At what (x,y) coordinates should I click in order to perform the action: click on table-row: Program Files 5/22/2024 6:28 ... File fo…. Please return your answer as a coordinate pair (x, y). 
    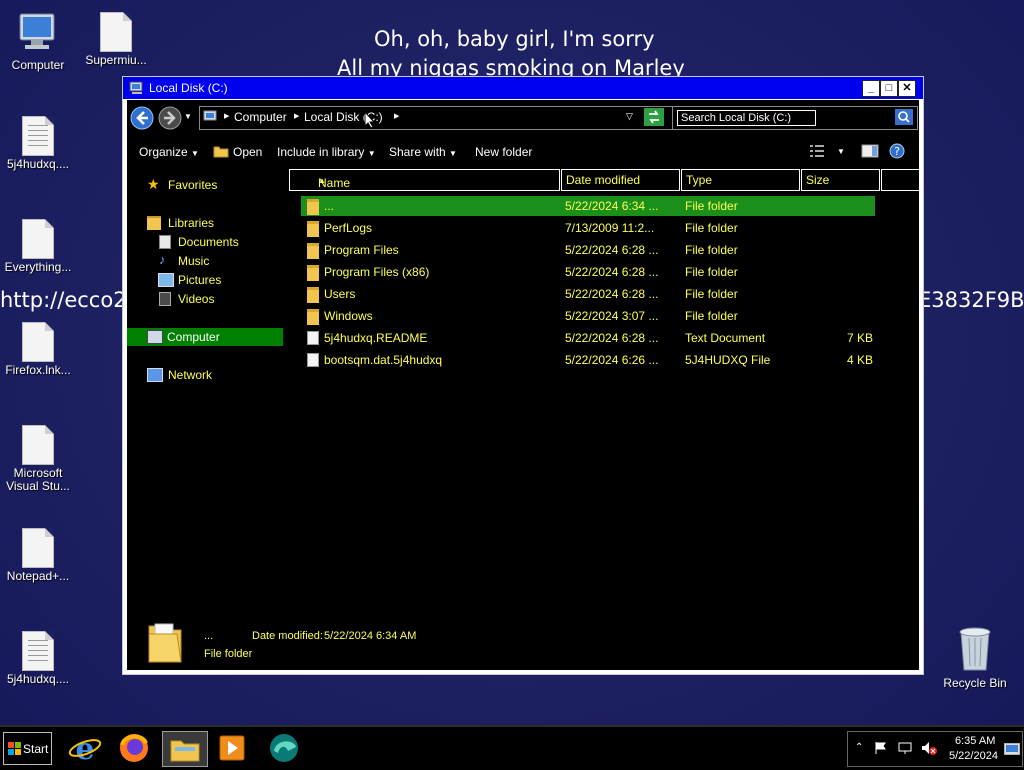
    Looking at the image, I should click on (588, 250).